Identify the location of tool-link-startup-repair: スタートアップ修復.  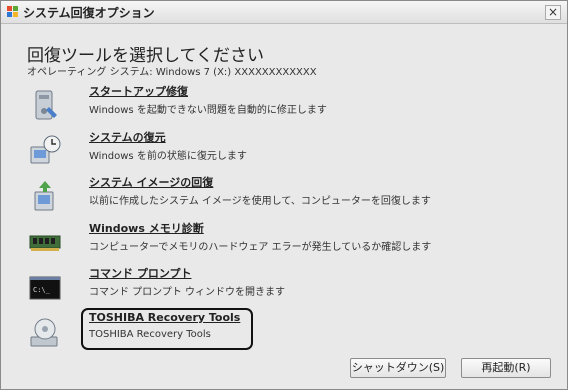
(138, 91).